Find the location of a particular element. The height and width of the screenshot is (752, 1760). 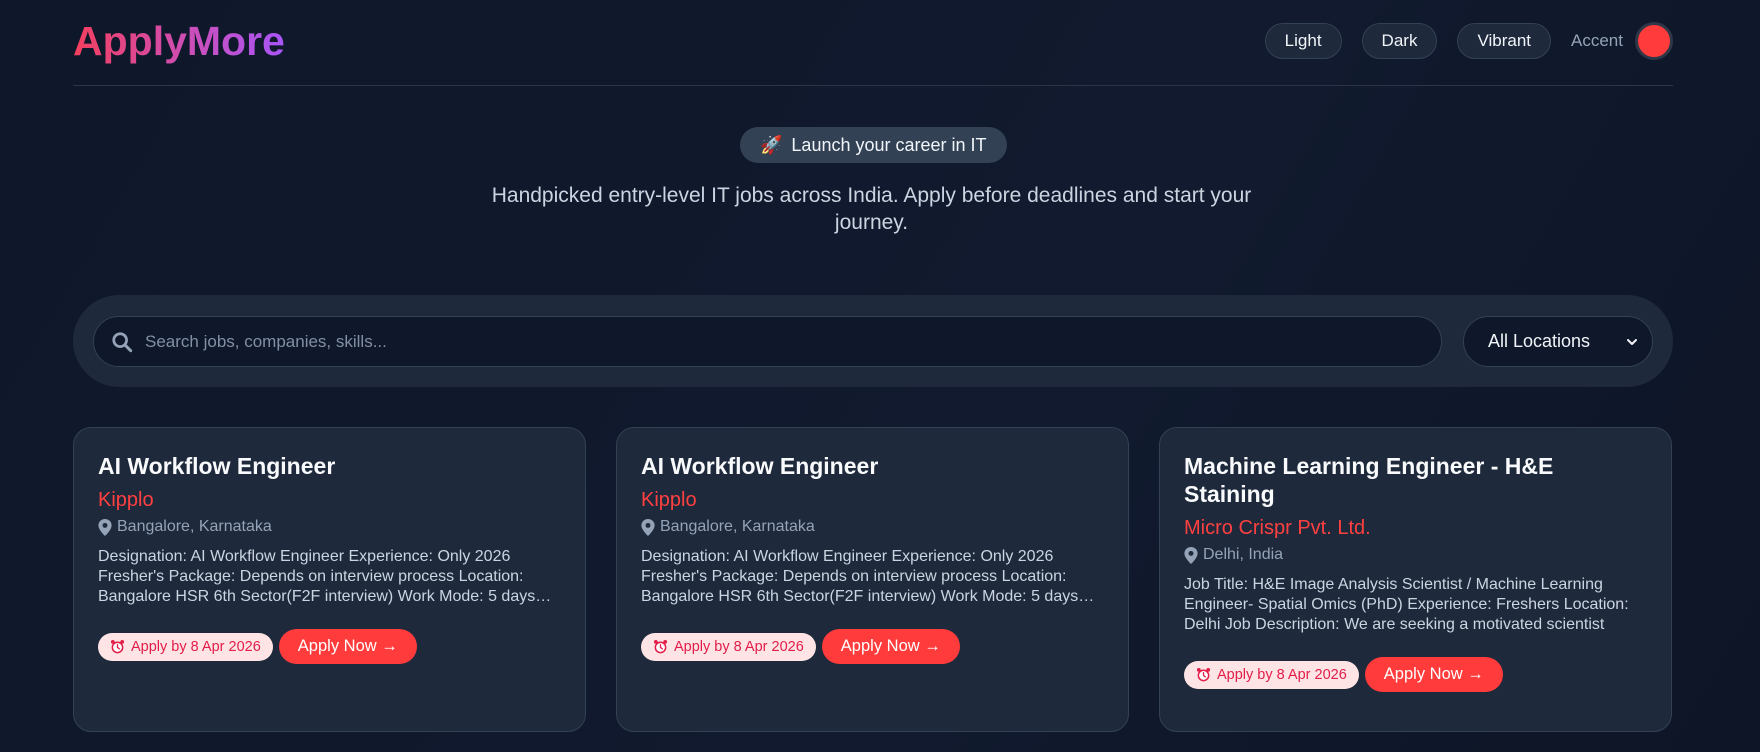

search-panel: All Locations is located at coordinates (873, 341).